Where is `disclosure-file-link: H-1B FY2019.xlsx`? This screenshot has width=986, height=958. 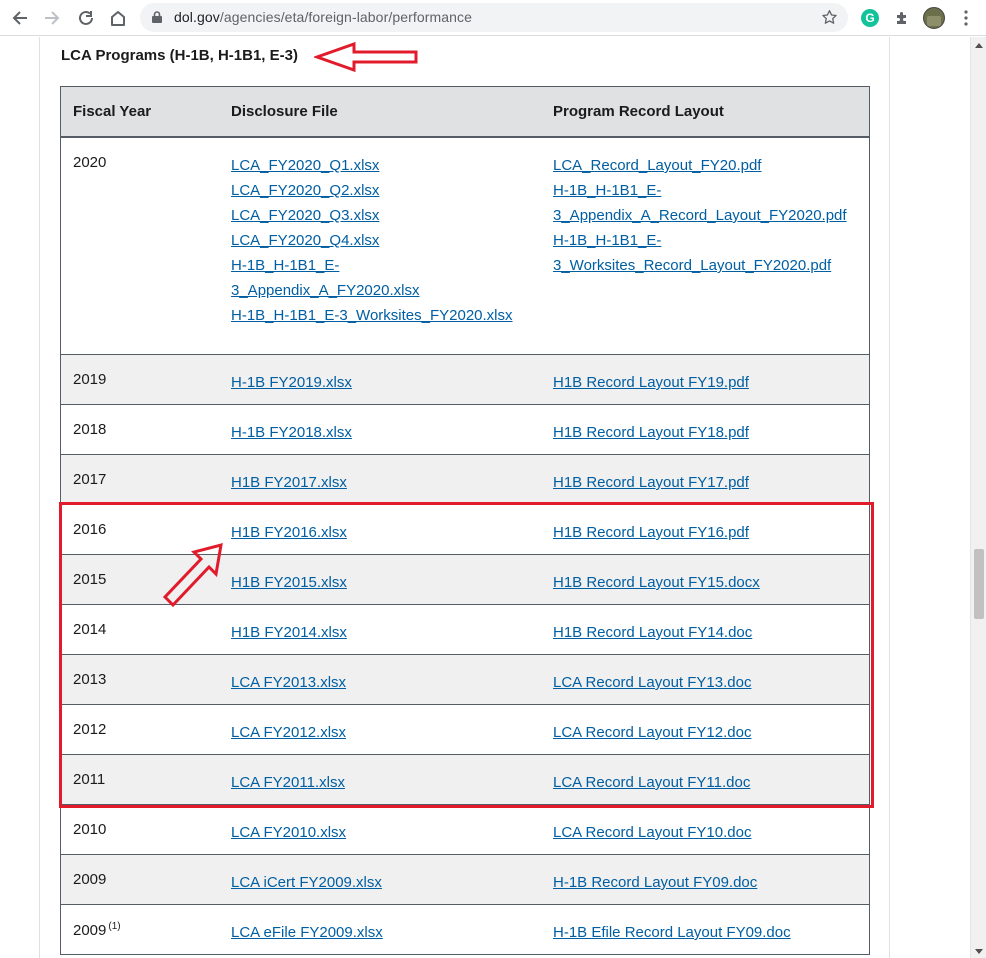
disclosure-file-link: H-1B FY2019.xlsx is located at coordinates (381, 382).